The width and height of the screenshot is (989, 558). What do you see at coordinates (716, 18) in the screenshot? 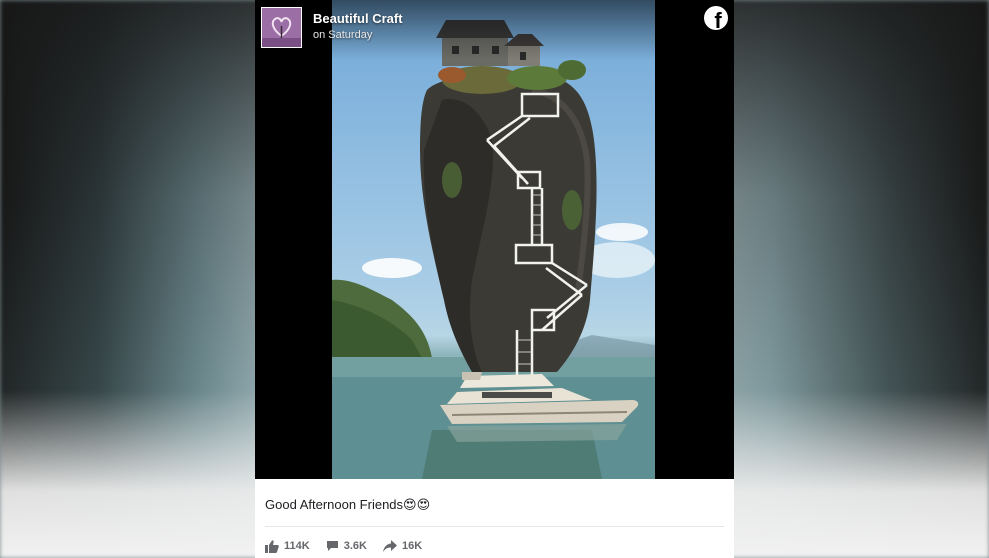
I see `facebook-logo-icon: f` at bounding box center [716, 18].